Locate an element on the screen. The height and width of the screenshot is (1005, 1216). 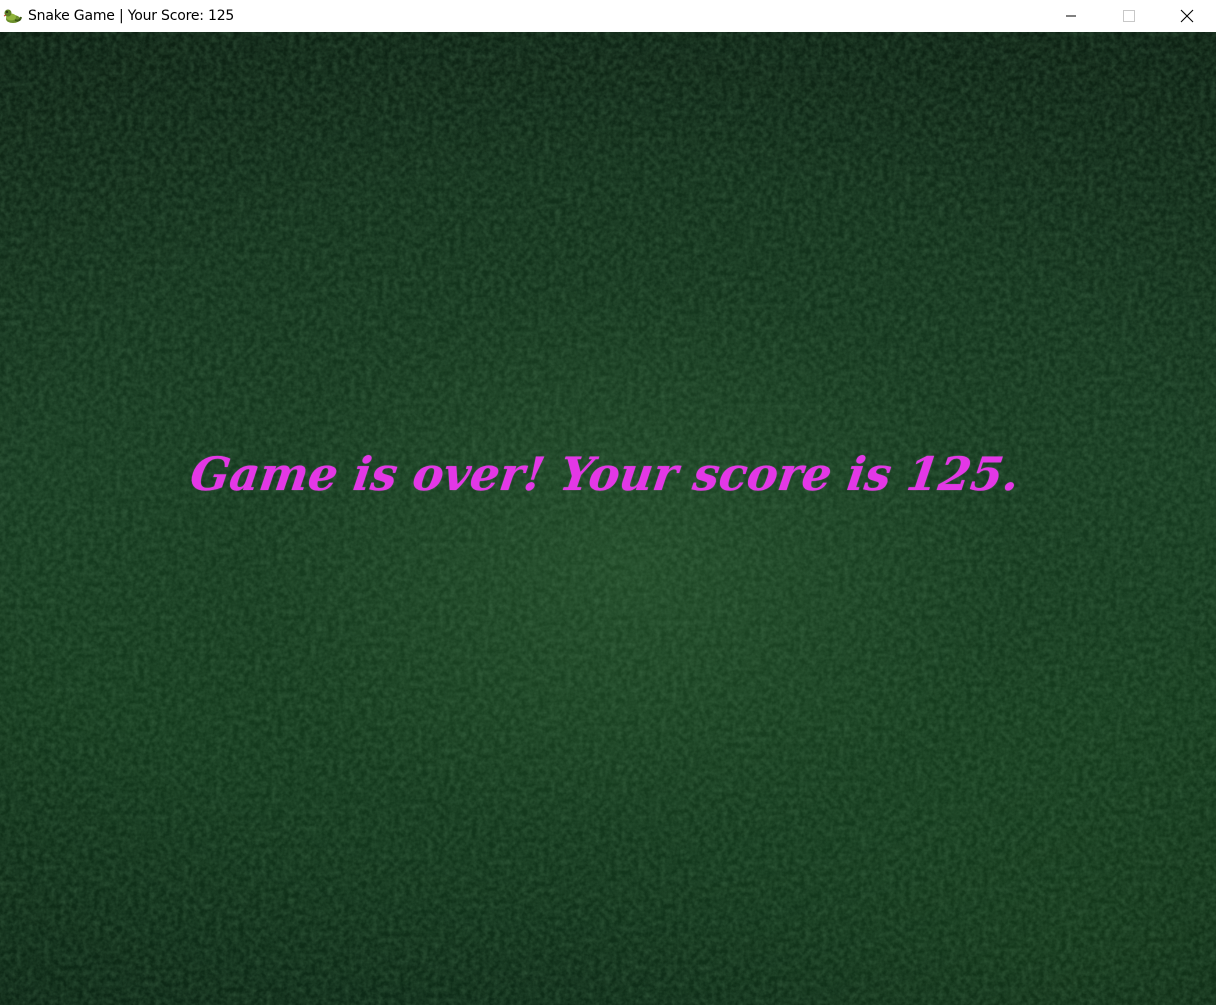
window-controls is located at coordinates (1129, 16).